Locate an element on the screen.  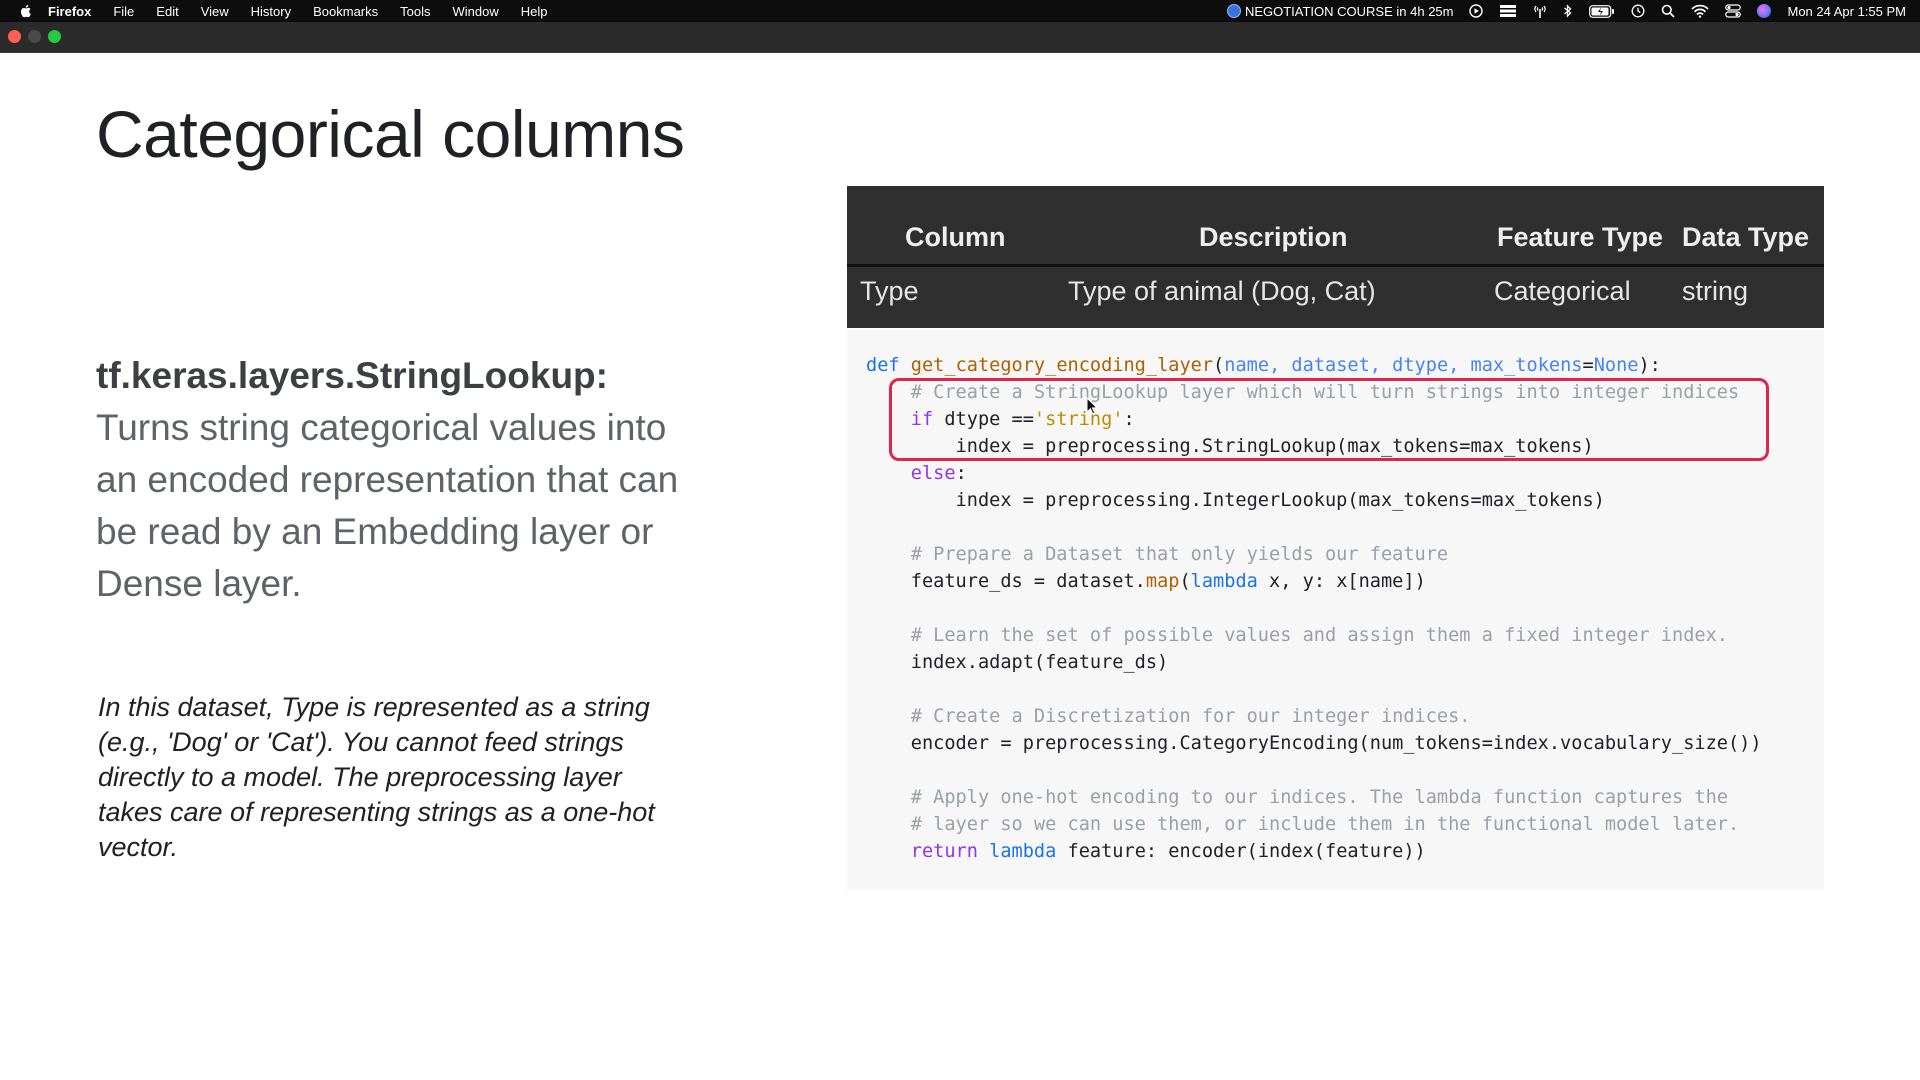
search-icon is located at coordinates (1668, 11).